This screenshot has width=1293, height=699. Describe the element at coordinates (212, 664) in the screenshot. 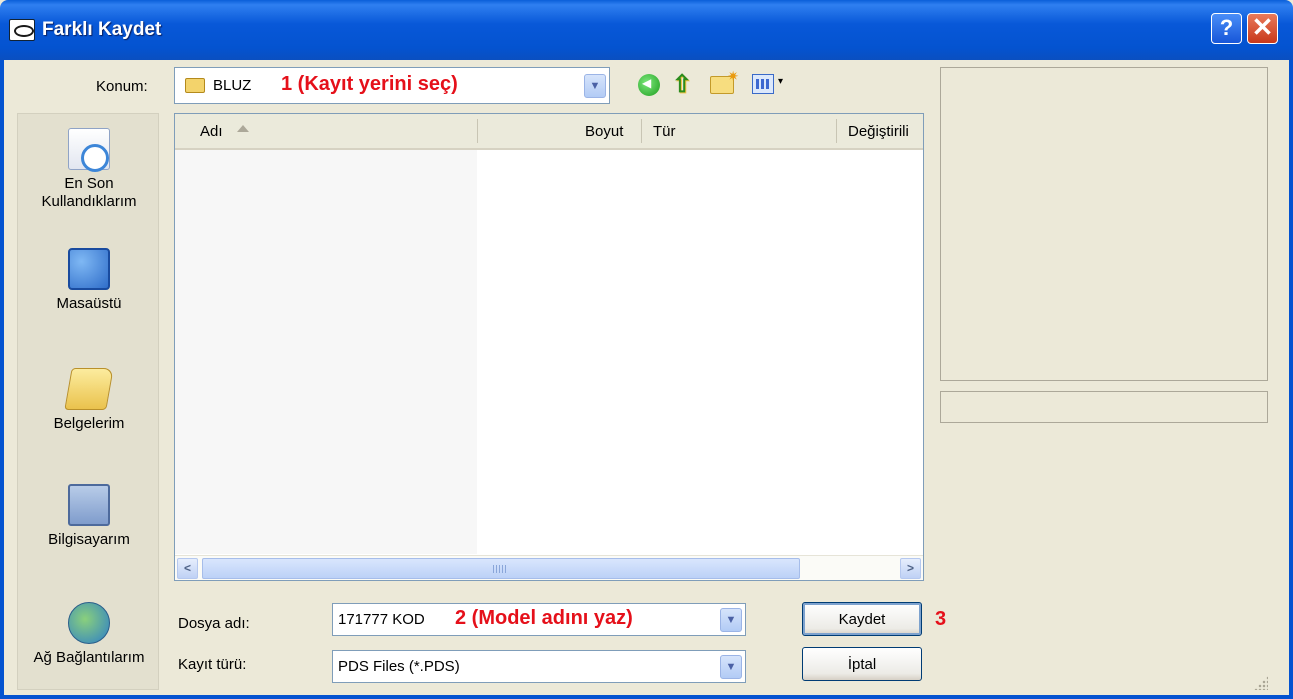

I see `filetype-label: Kayıt türü:` at that location.